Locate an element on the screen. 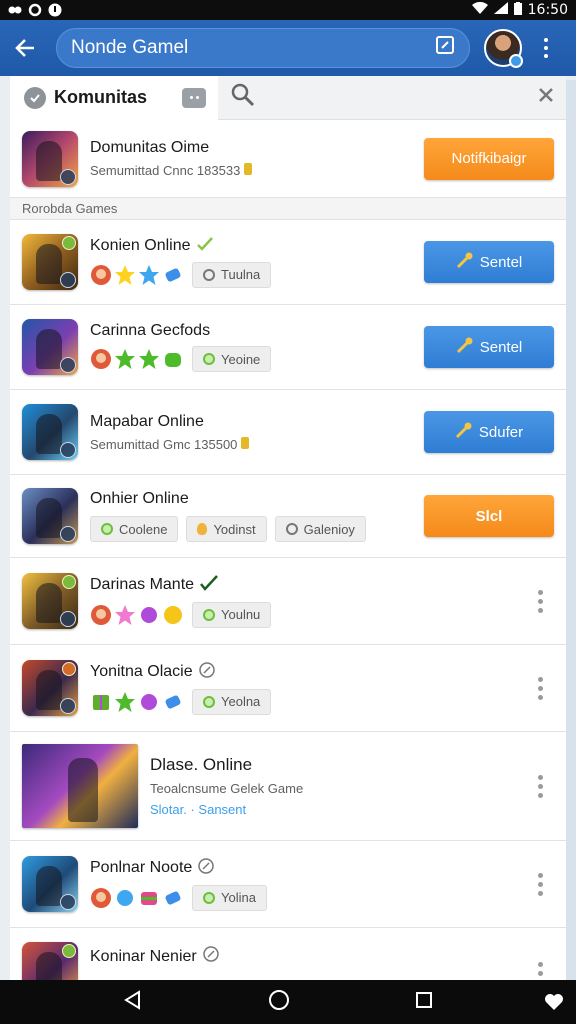 The width and height of the screenshot is (576, 1024). chip-label: Galenioy is located at coordinates (329, 529).